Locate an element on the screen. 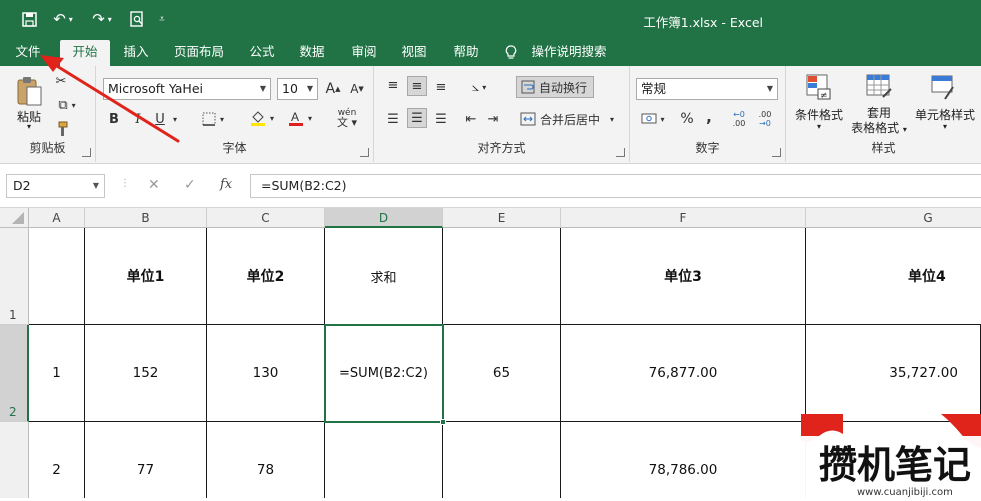  font-size-select: 10 ▼ is located at coordinates (297, 89).